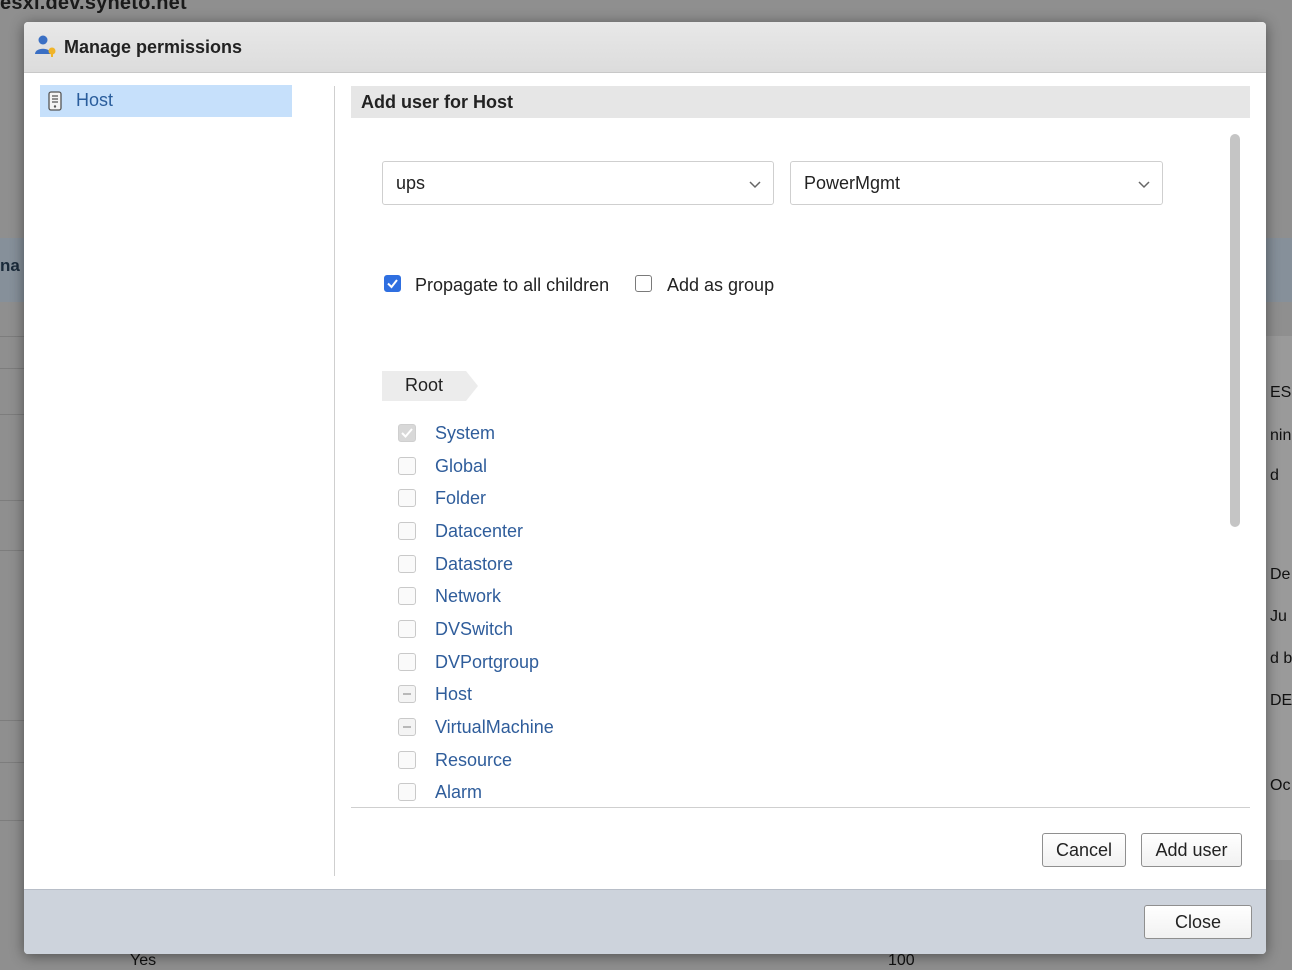  I want to click on background-host-title: esxi.dev.syneto.net, so click(93, 7).